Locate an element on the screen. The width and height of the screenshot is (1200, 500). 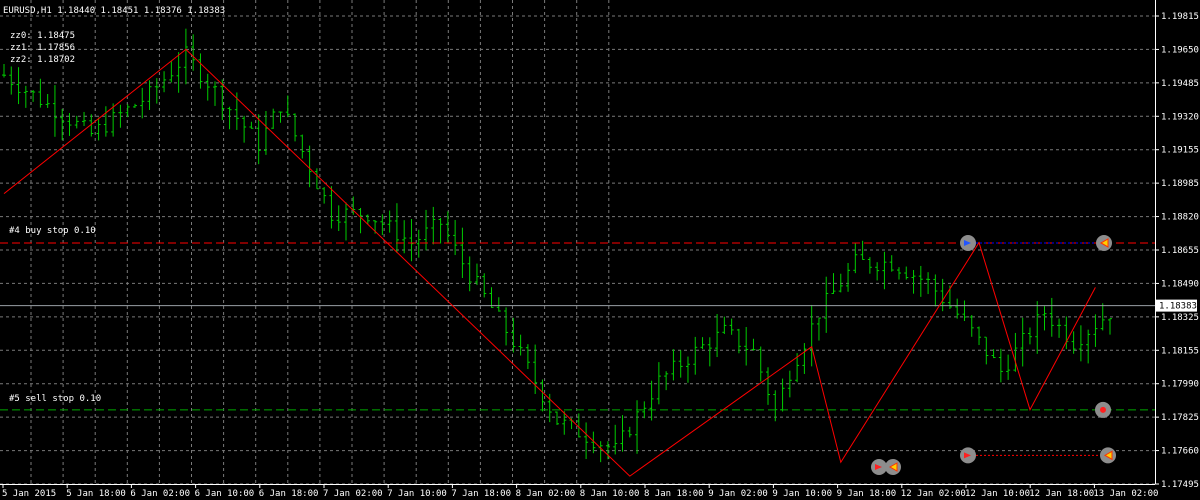
buy-stop-label: #4 buy stop 0.10 is located at coordinates (52, 231).